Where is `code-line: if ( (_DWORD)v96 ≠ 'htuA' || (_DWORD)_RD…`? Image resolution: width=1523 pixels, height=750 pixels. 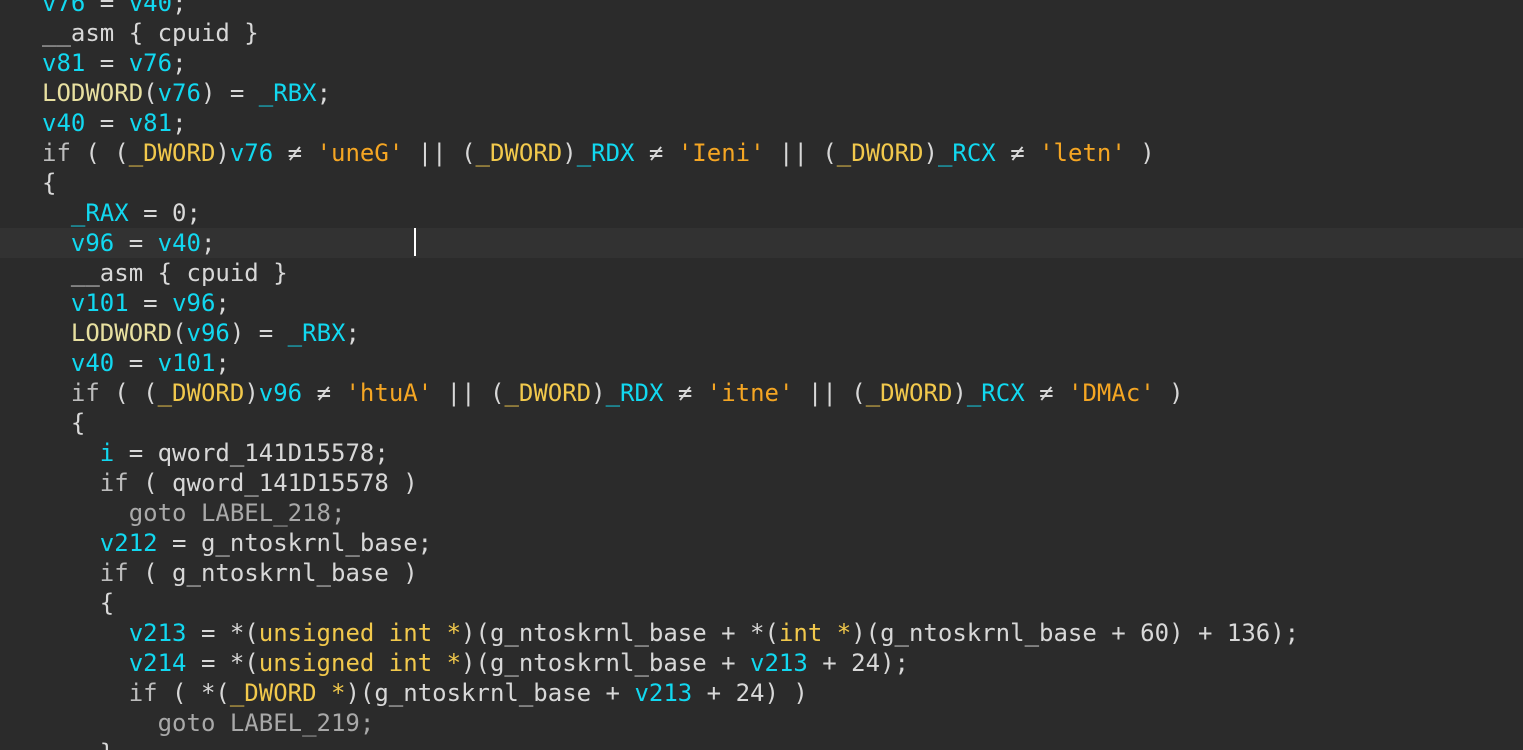
code-line: if ( (_DWORD)v96 ≠ 'htuA' || (_DWORD)_RD… is located at coordinates (782, 393).